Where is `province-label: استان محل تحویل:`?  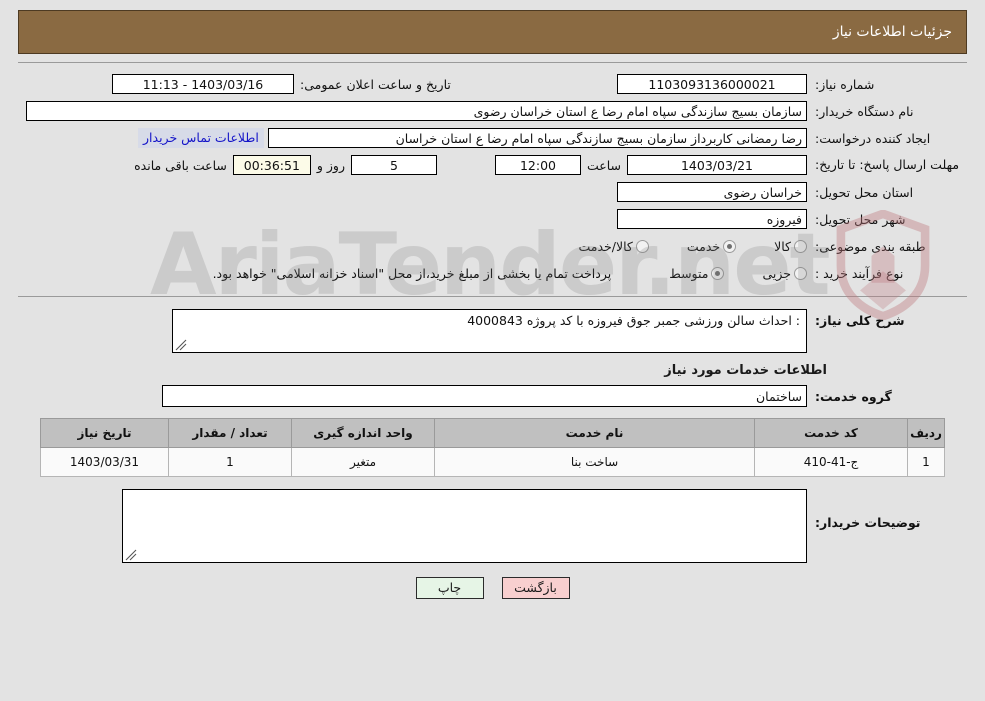
province-label: استان محل تحویل: is located at coordinates (864, 192).